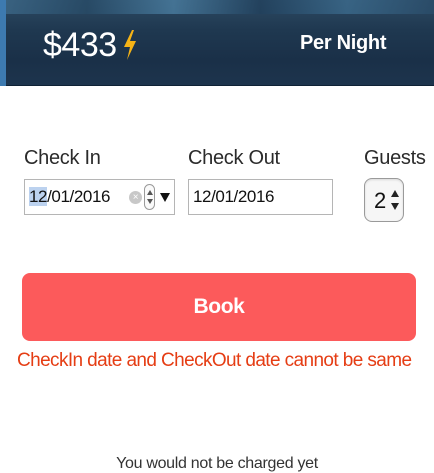  Describe the element at coordinates (135, 197) in the screenshot. I see `clear-icon: ×` at that location.